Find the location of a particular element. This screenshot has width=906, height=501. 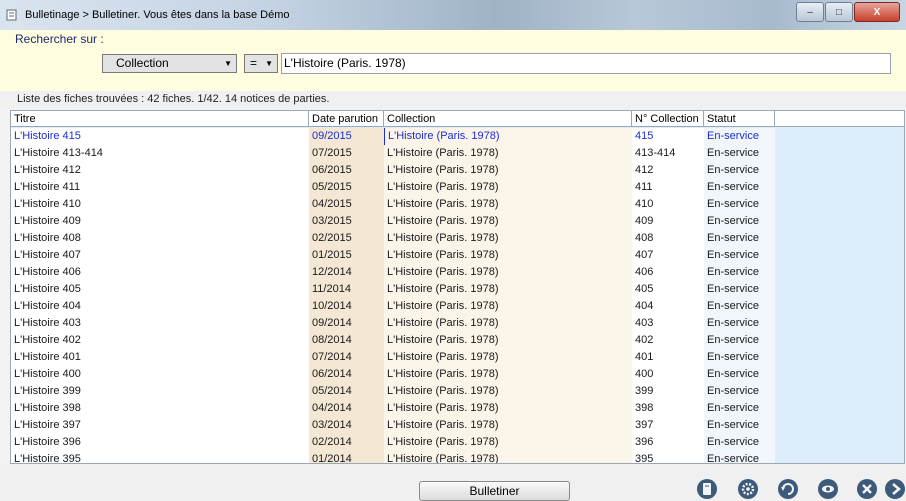

settings-icon is located at coordinates (748, 489).